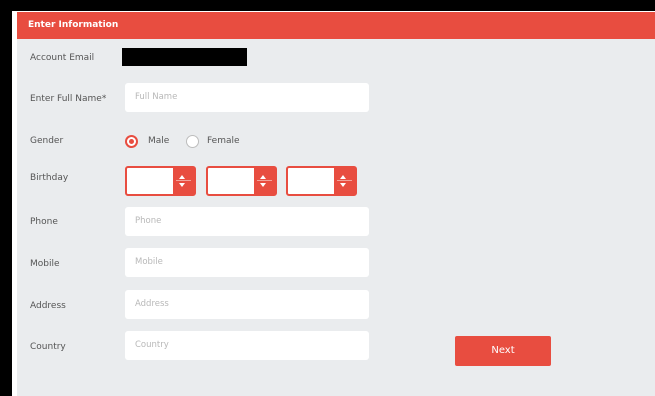  What do you see at coordinates (247, 345) in the screenshot?
I see `country-input: Country` at bounding box center [247, 345].